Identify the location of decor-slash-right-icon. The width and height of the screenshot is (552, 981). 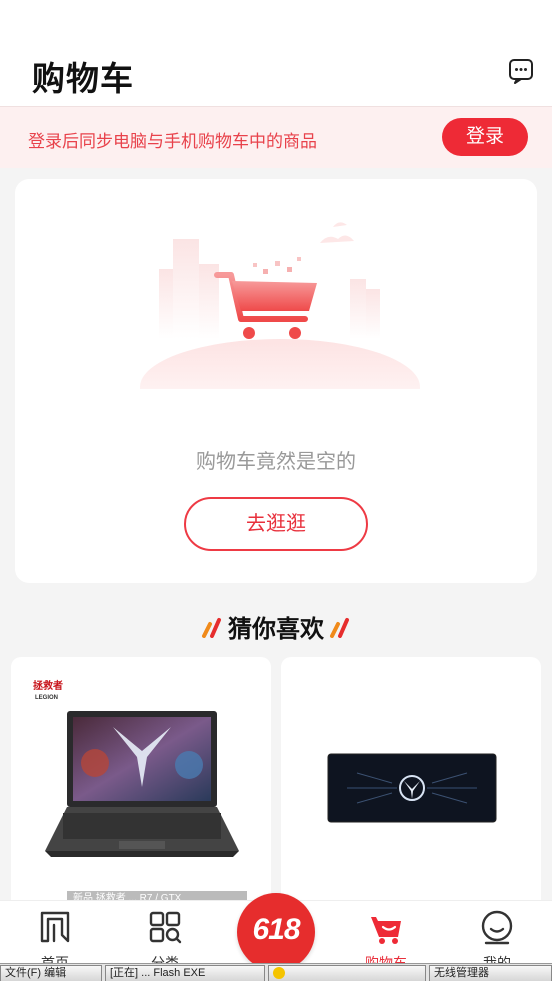
(340, 627).